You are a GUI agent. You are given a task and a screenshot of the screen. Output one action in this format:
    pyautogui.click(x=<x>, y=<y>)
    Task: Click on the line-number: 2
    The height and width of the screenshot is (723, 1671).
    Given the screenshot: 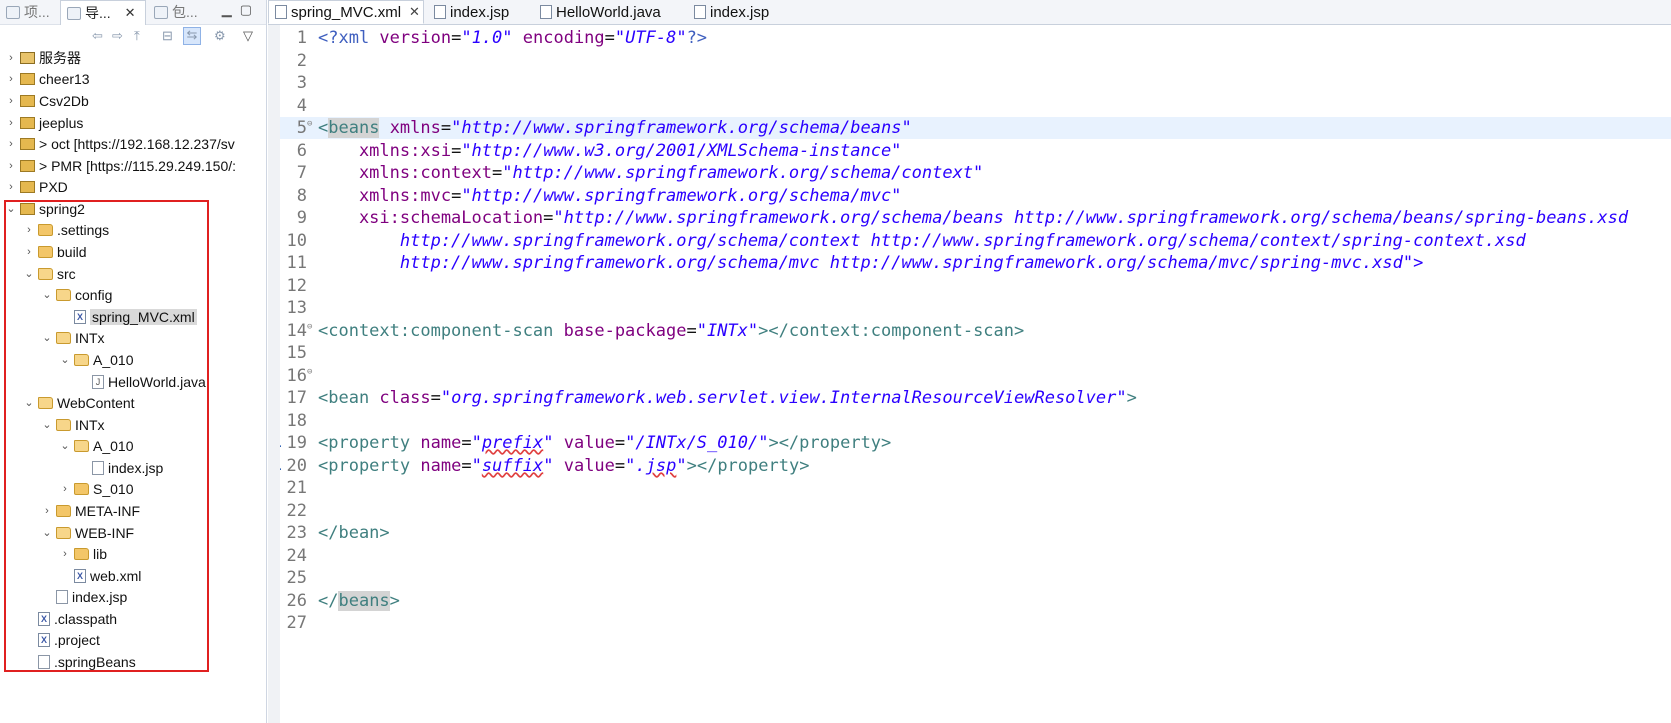 What is the action you would take?
    pyautogui.click(x=301, y=61)
    